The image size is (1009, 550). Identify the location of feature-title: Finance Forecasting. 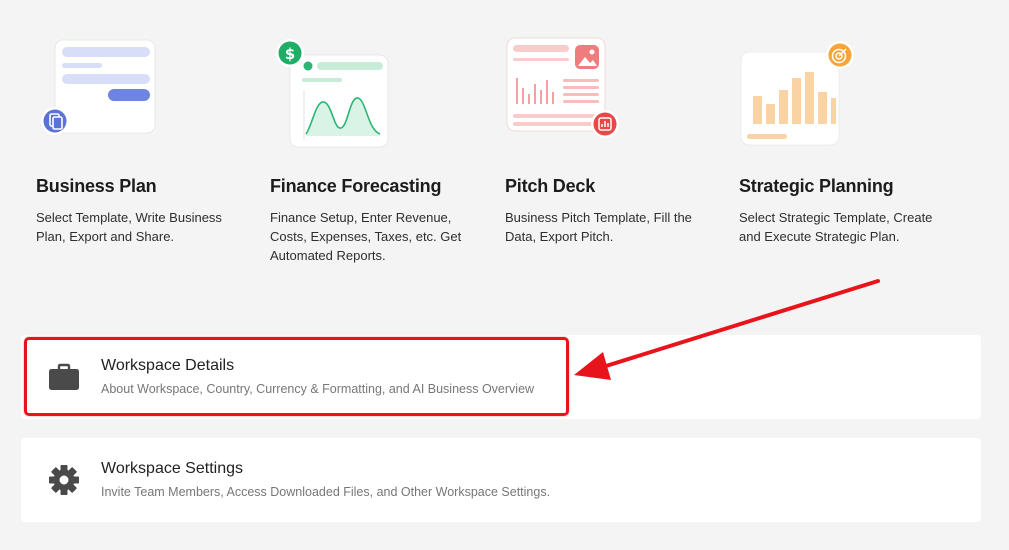
(356, 186).